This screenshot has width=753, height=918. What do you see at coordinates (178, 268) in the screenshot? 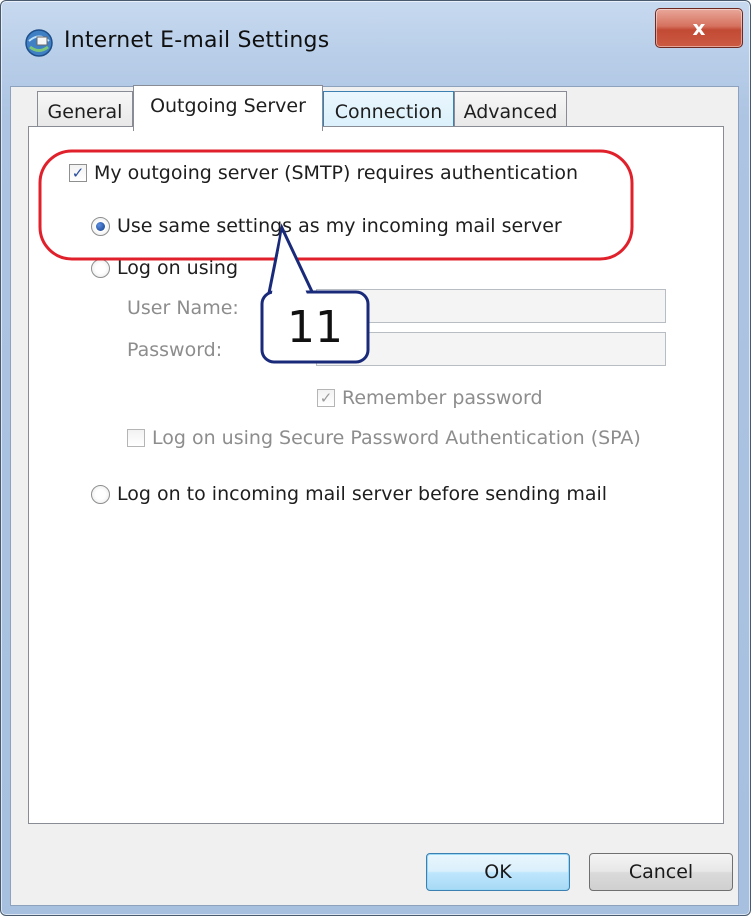
I see `log-on-using-label: Log on using` at bounding box center [178, 268].